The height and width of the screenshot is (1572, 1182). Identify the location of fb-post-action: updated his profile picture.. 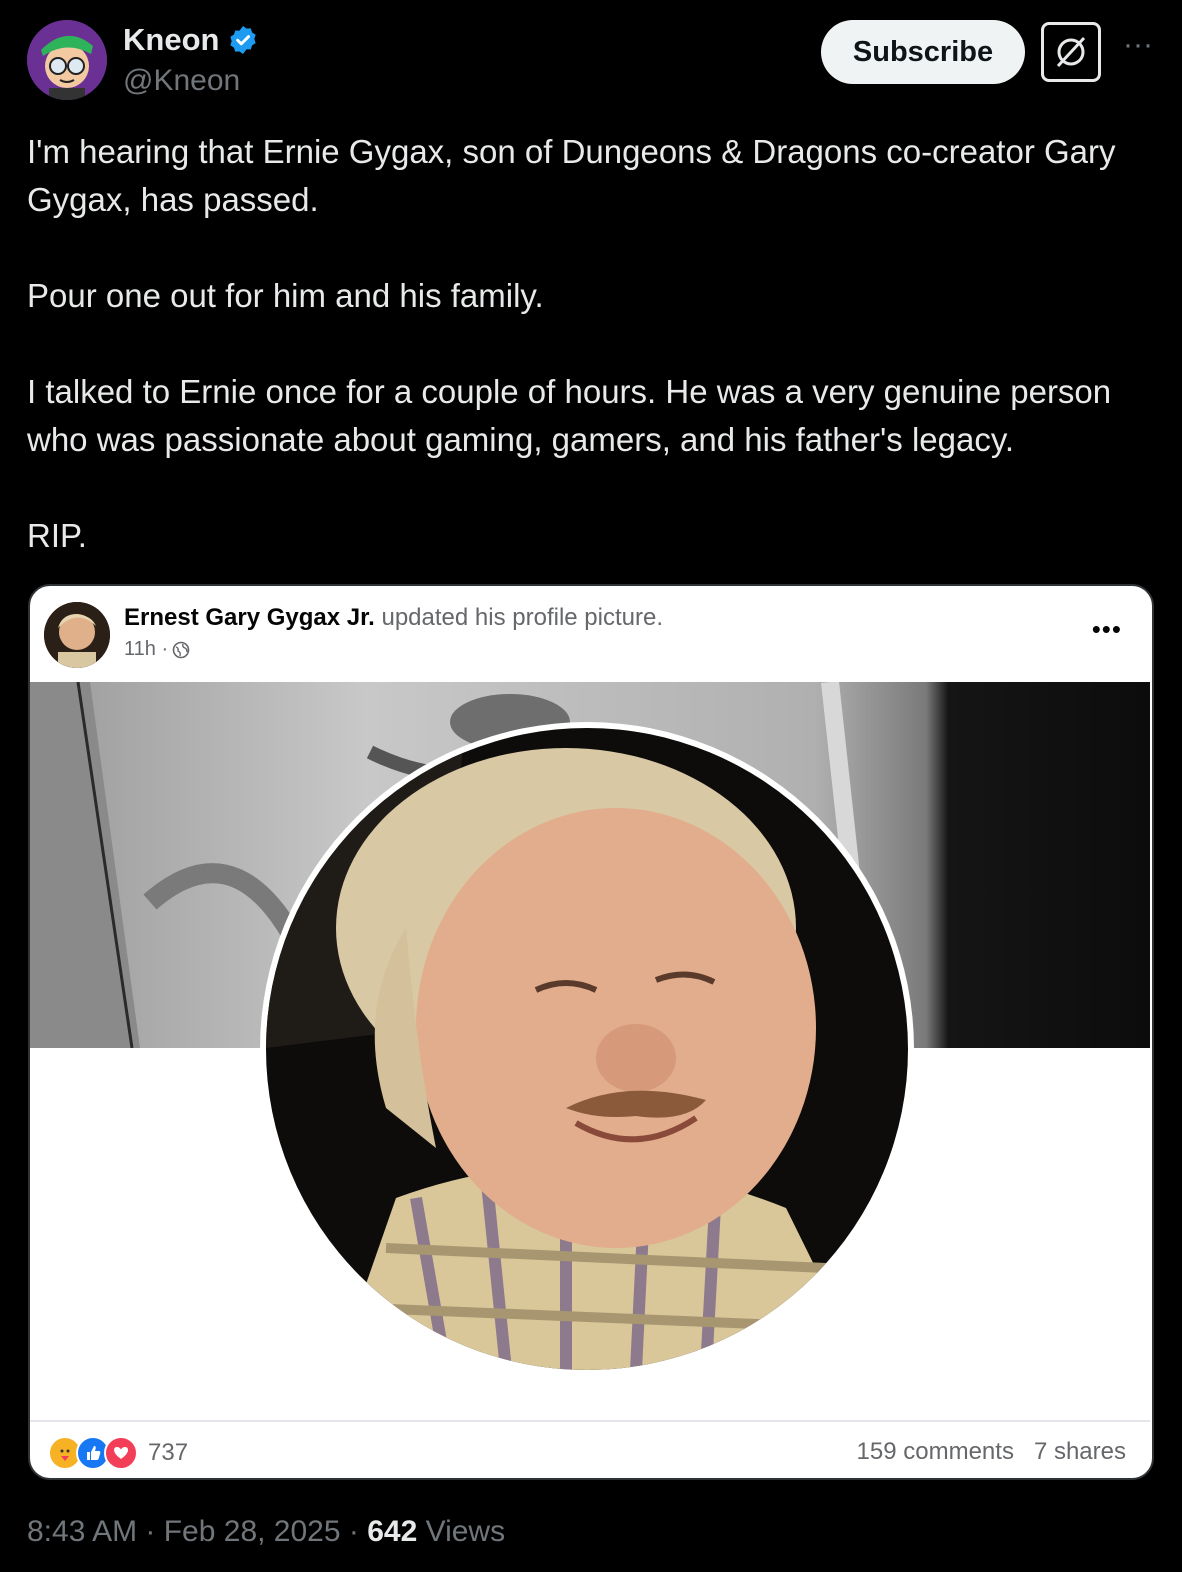
(522, 617).